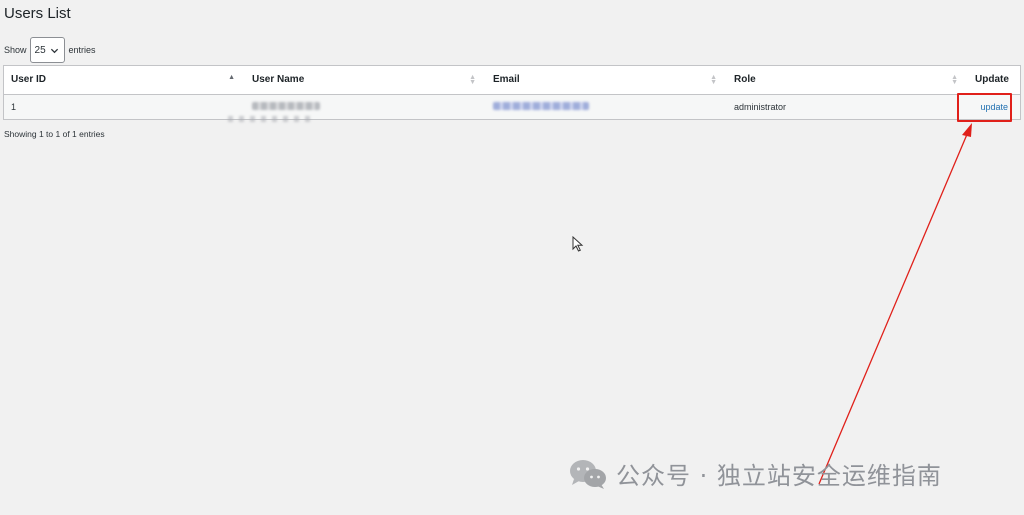  What do you see at coordinates (231, 77) in the screenshot?
I see `sort-ascending-icon: ▲` at bounding box center [231, 77].